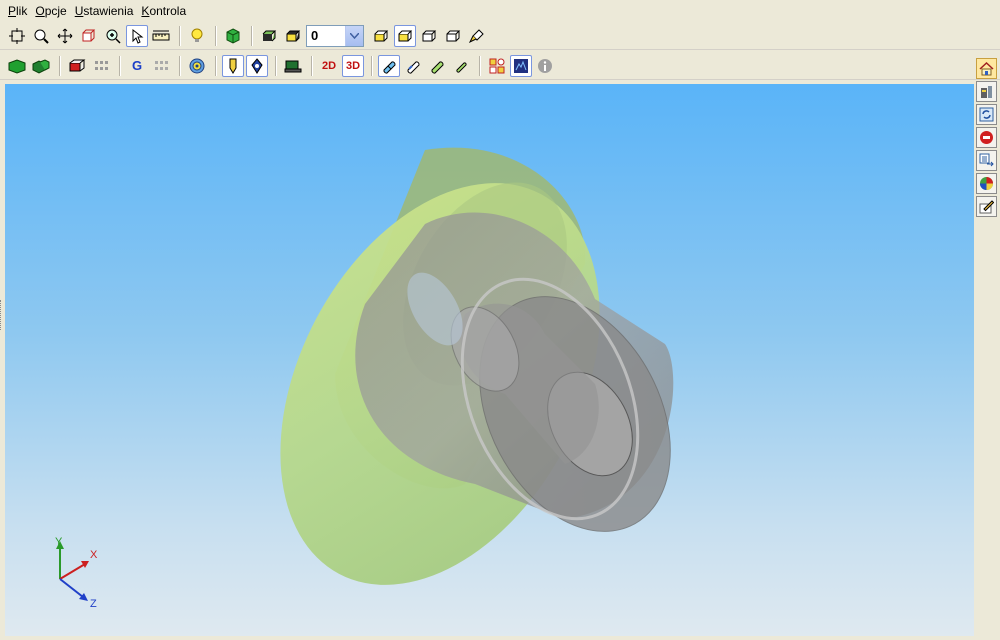 The height and width of the screenshot is (640, 1000). Describe the element at coordinates (197, 66) in the screenshot. I see `target-button` at that location.